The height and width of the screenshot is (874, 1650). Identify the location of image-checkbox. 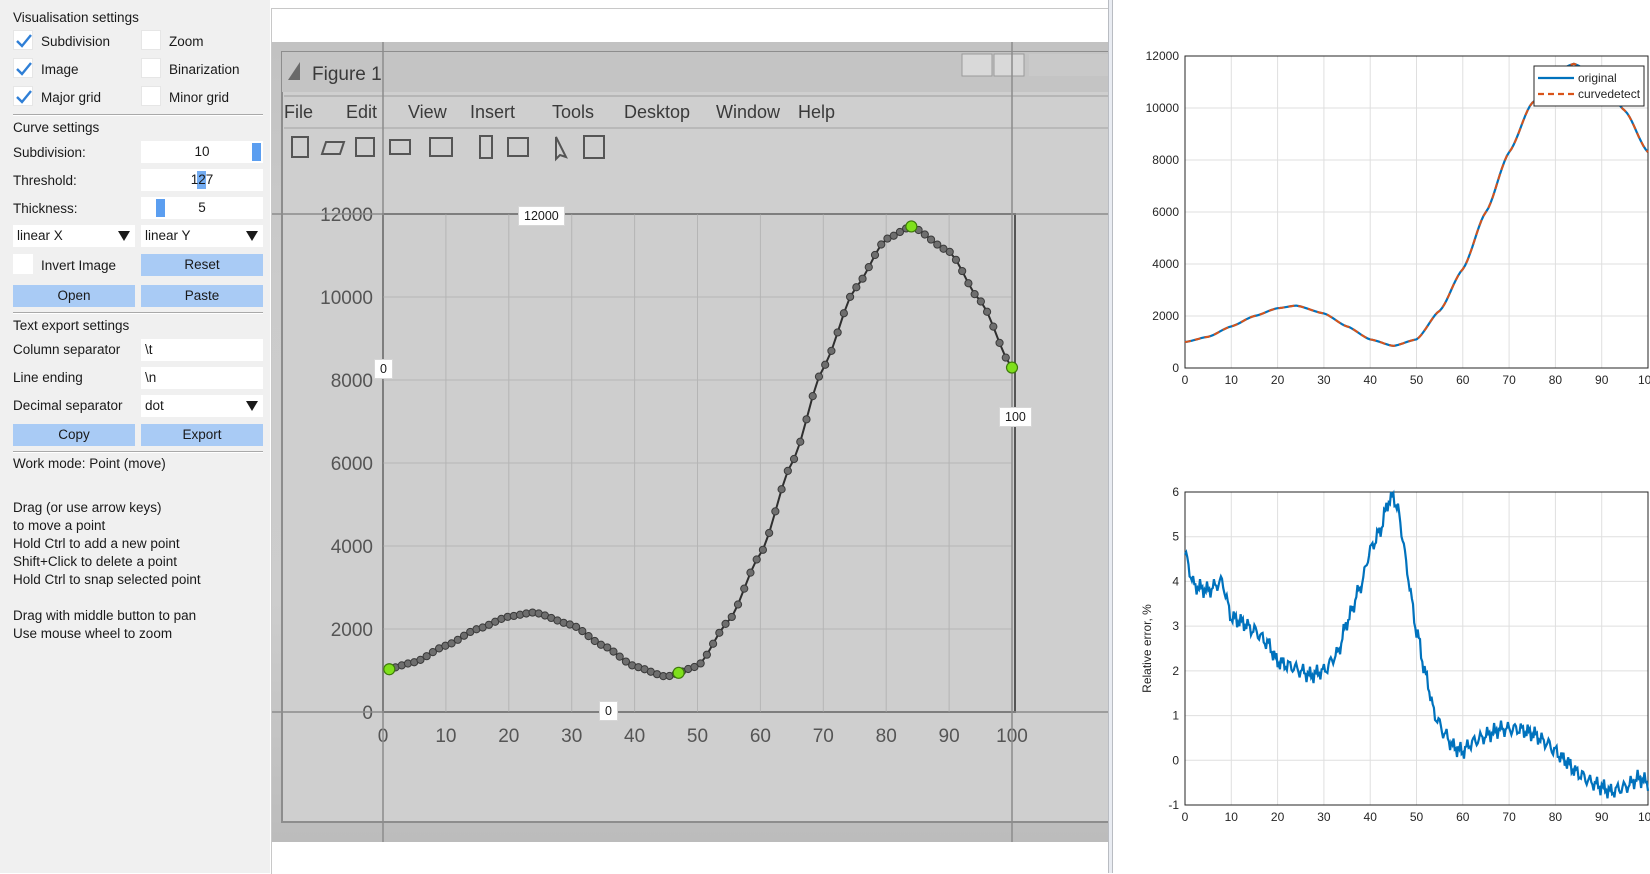
(23, 68).